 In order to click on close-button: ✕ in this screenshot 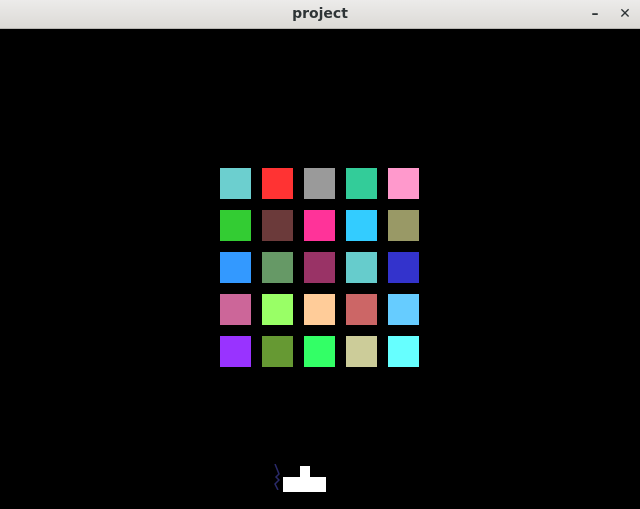, I will do `click(625, 14)`.